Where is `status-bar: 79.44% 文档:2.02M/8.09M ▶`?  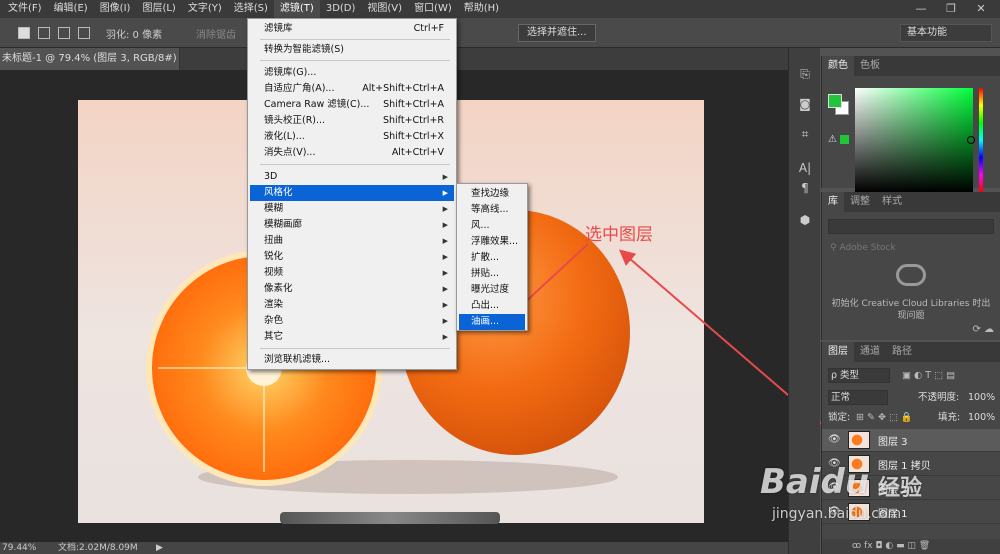 status-bar: 79.44% 文档:2.02M/8.09M ▶ is located at coordinates (394, 548).